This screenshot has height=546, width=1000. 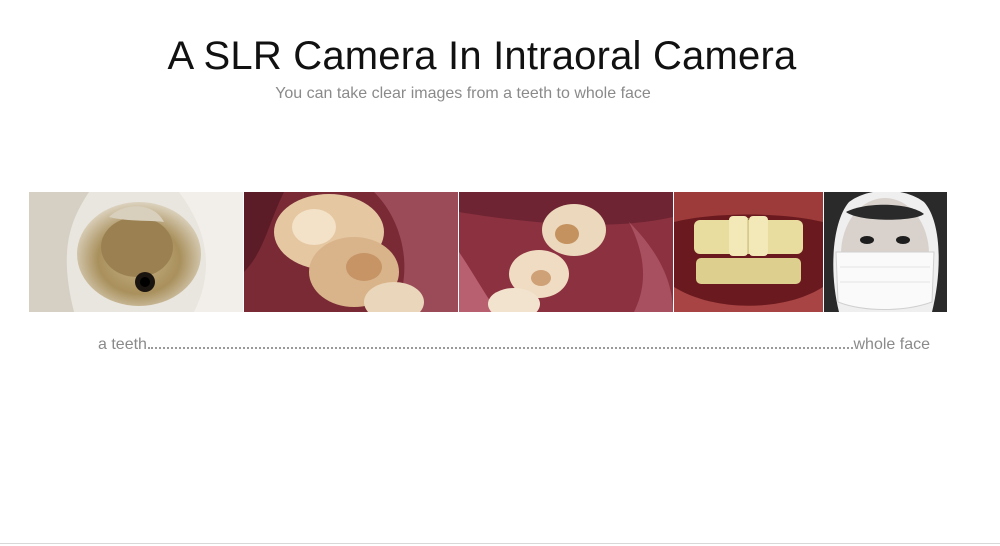 What do you see at coordinates (566, 252) in the screenshot?
I see `lower-teeth-photo` at bounding box center [566, 252].